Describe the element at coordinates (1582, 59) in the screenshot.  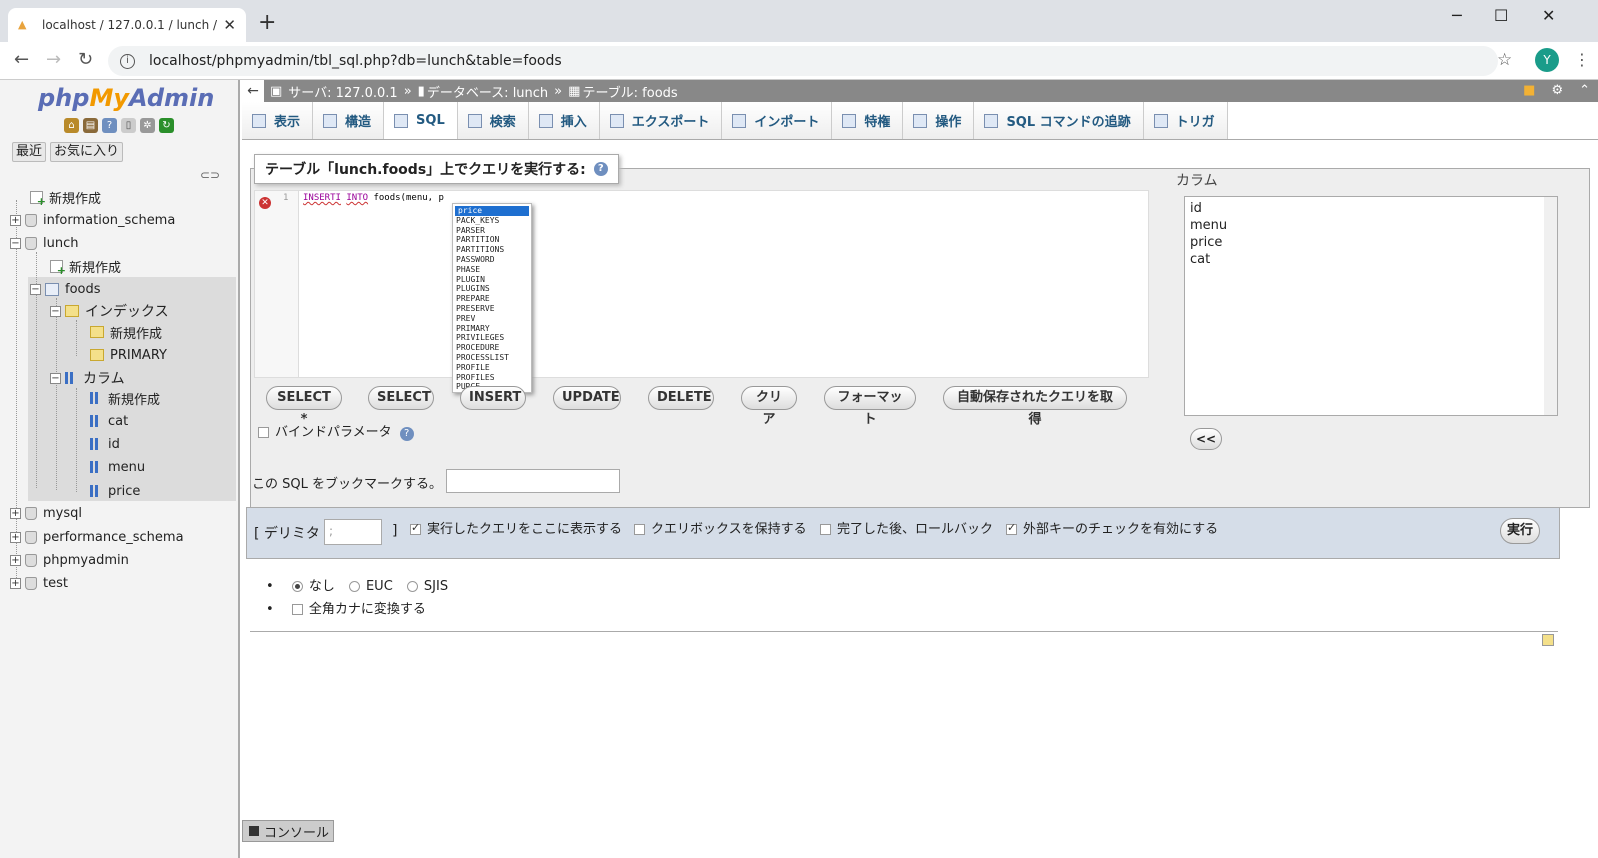
I see `browser-menu-icon: ⋮` at that location.